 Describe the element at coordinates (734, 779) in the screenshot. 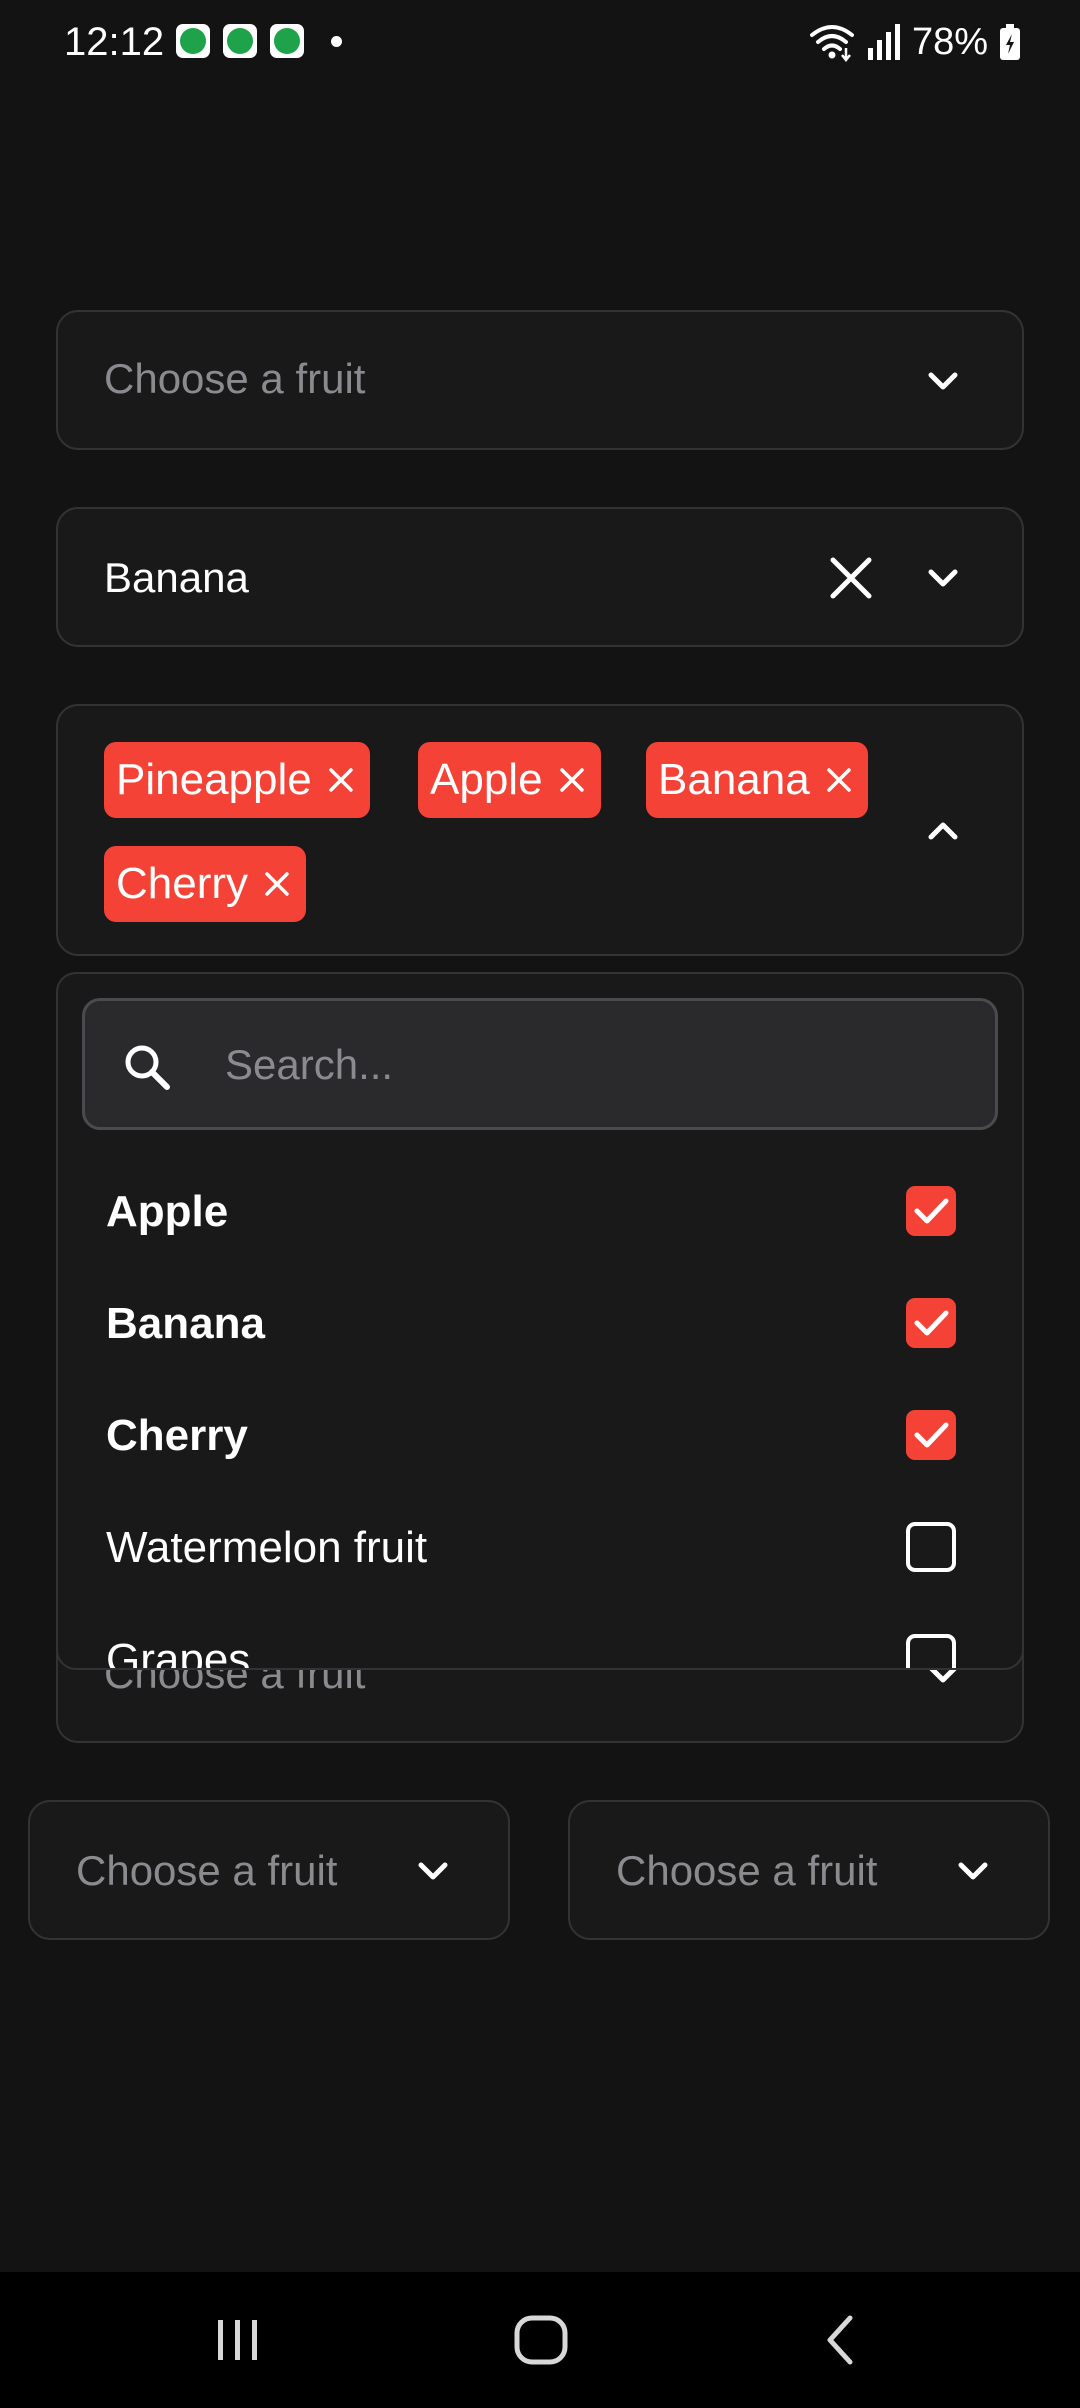

I see `chip-label: Banana` at that location.